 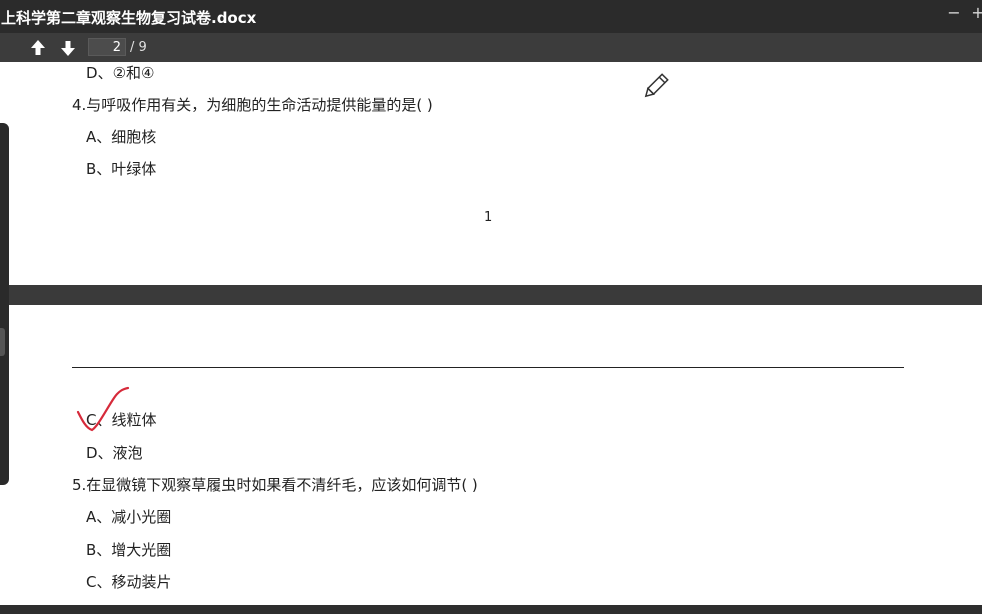 I want to click on header-rule, so click(x=488, y=367).